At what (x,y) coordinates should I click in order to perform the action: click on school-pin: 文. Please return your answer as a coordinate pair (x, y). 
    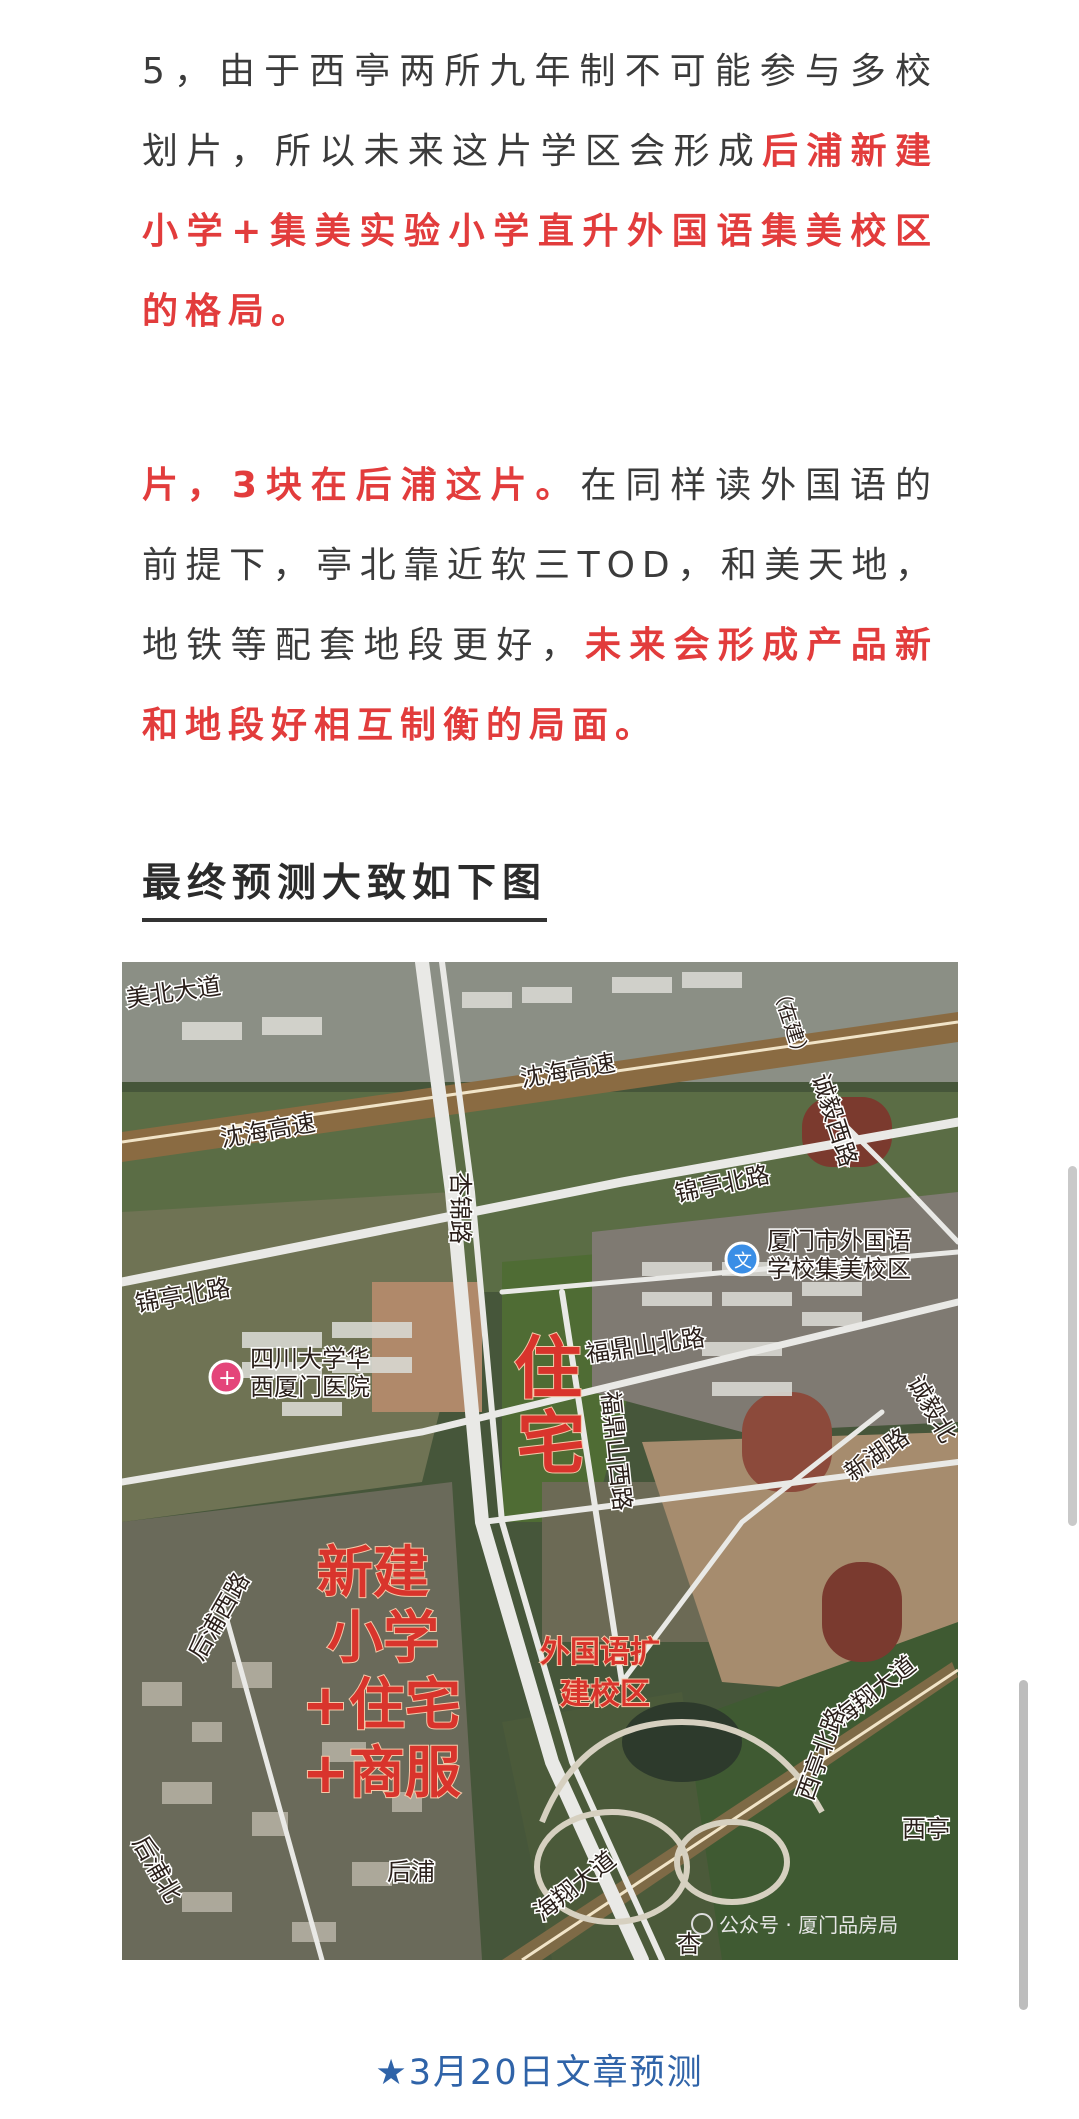
    Looking at the image, I should click on (742, 1259).